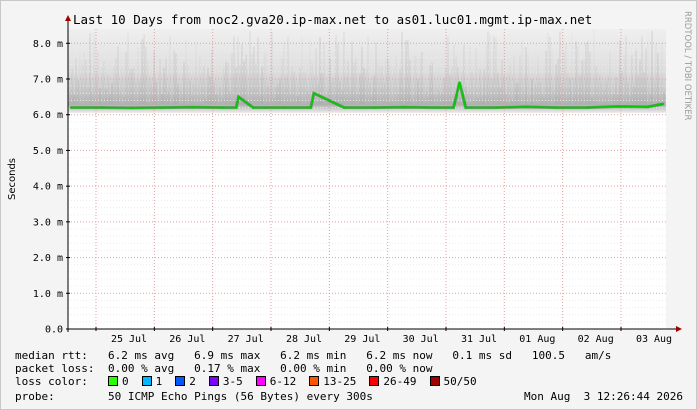  What do you see at coordinates (51, 355) in the screenshot?
I see `median-rtt-label: median rtt:` at bounding box center [51, 355].